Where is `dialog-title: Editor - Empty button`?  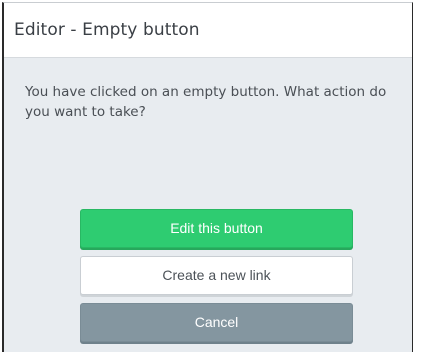
dialog-title: Editor - Empty button is located at coordinates (107, 30).